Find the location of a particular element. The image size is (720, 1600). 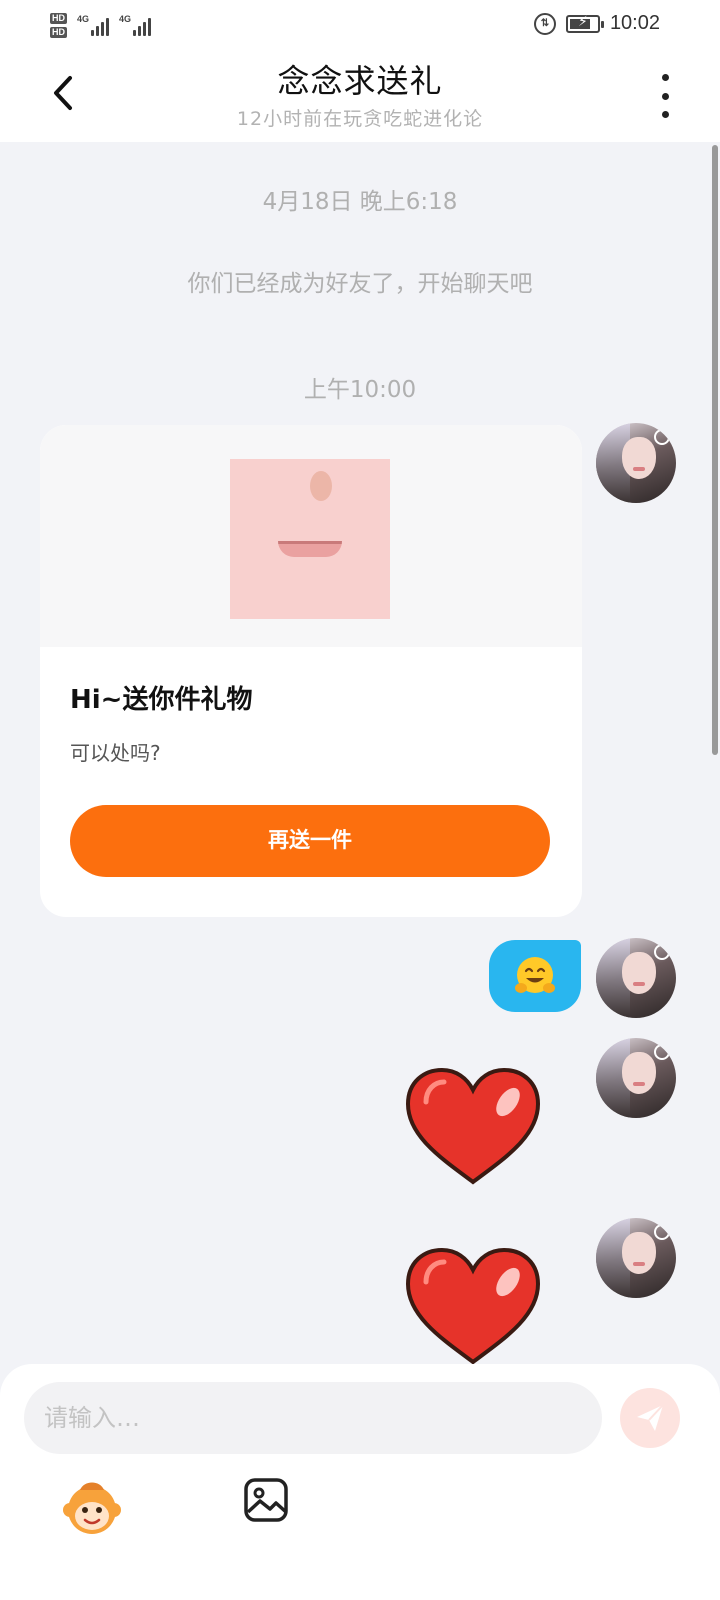

status-left: HD HD 4G 4G is located at coordinates (101, 25).